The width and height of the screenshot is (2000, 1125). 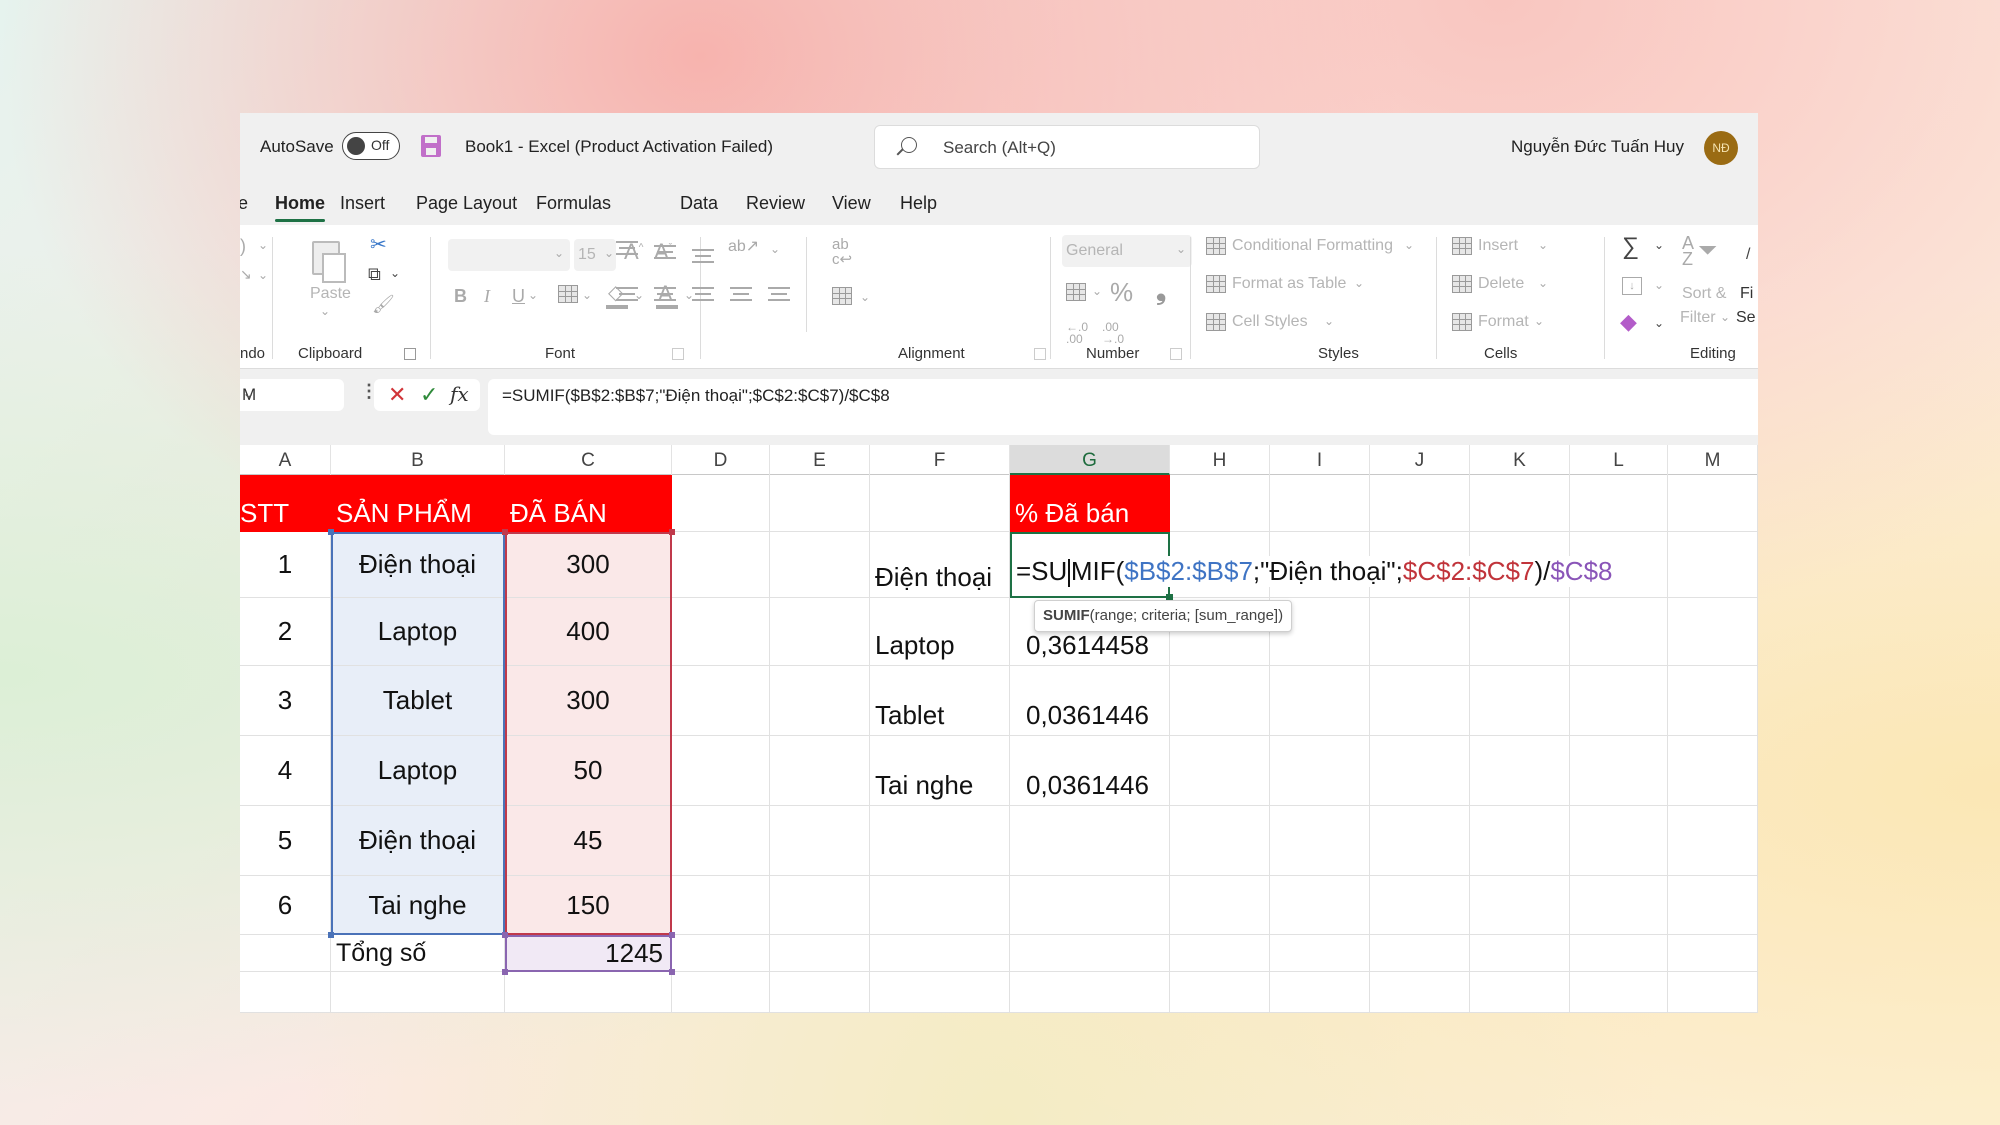 I want to click on tab-home: Home, so click(x=300, y=207).